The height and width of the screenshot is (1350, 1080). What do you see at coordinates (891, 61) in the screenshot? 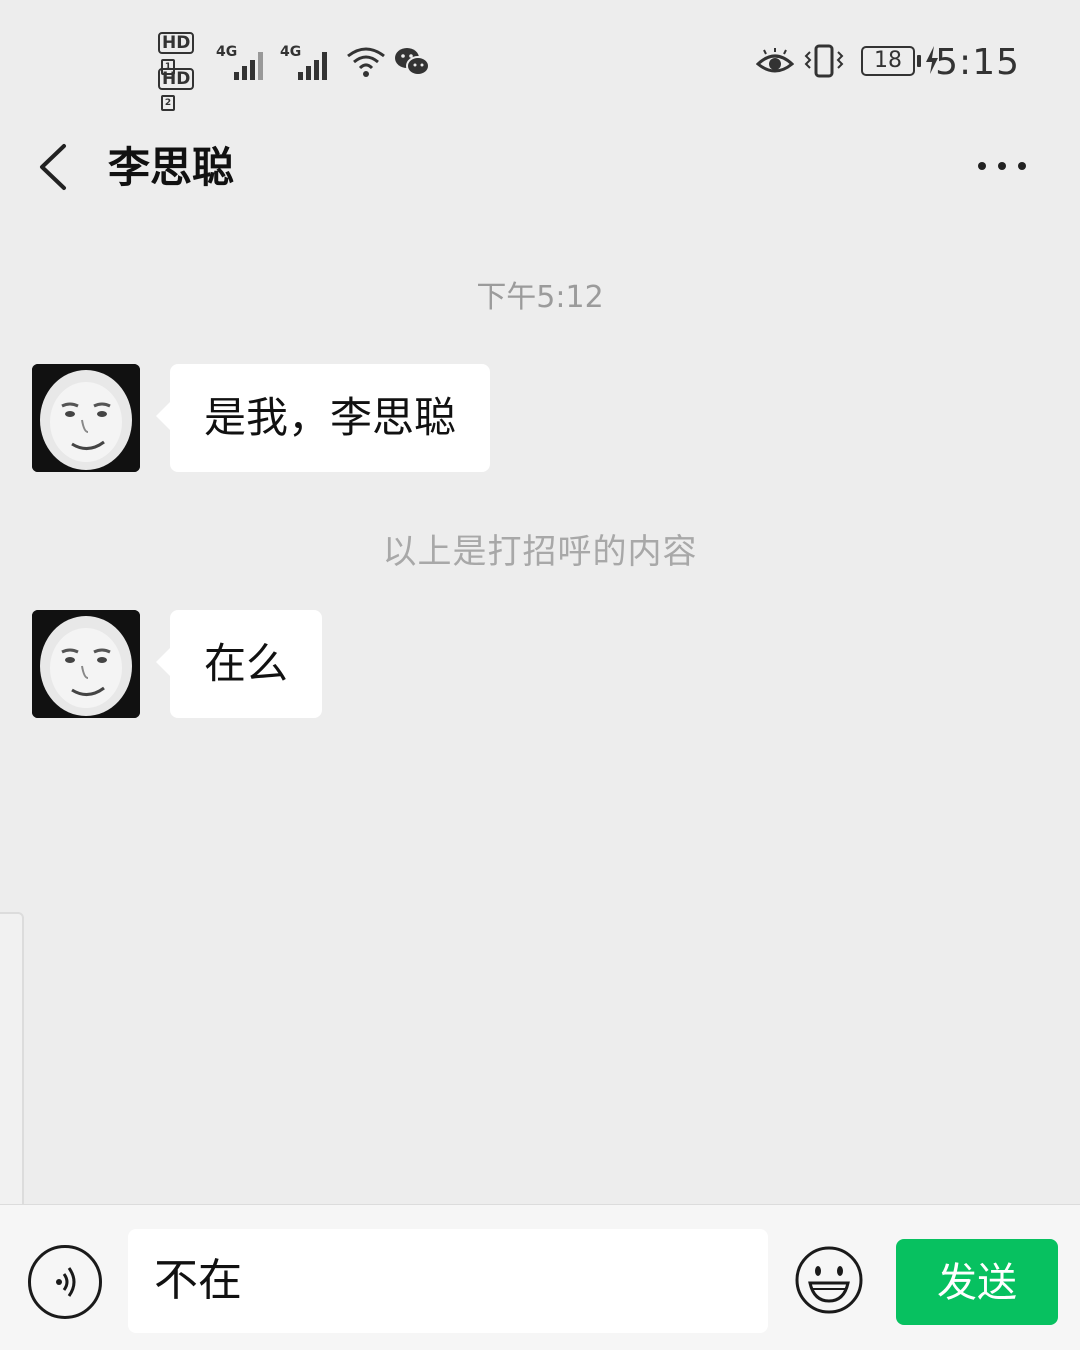
I see `battery-indicator: 18` at bounding box center [891, 61].